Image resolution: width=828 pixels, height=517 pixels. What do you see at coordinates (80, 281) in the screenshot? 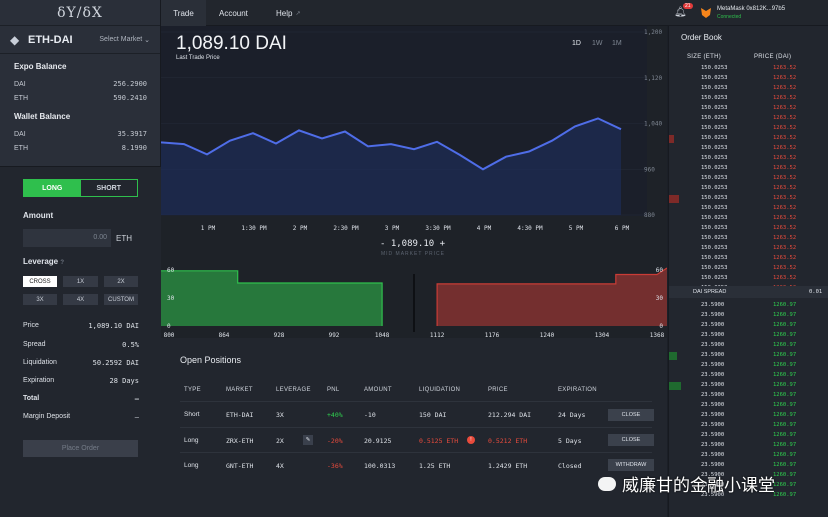
I see `leverage-1x-button: 1X` at bounding box center [80, 281].